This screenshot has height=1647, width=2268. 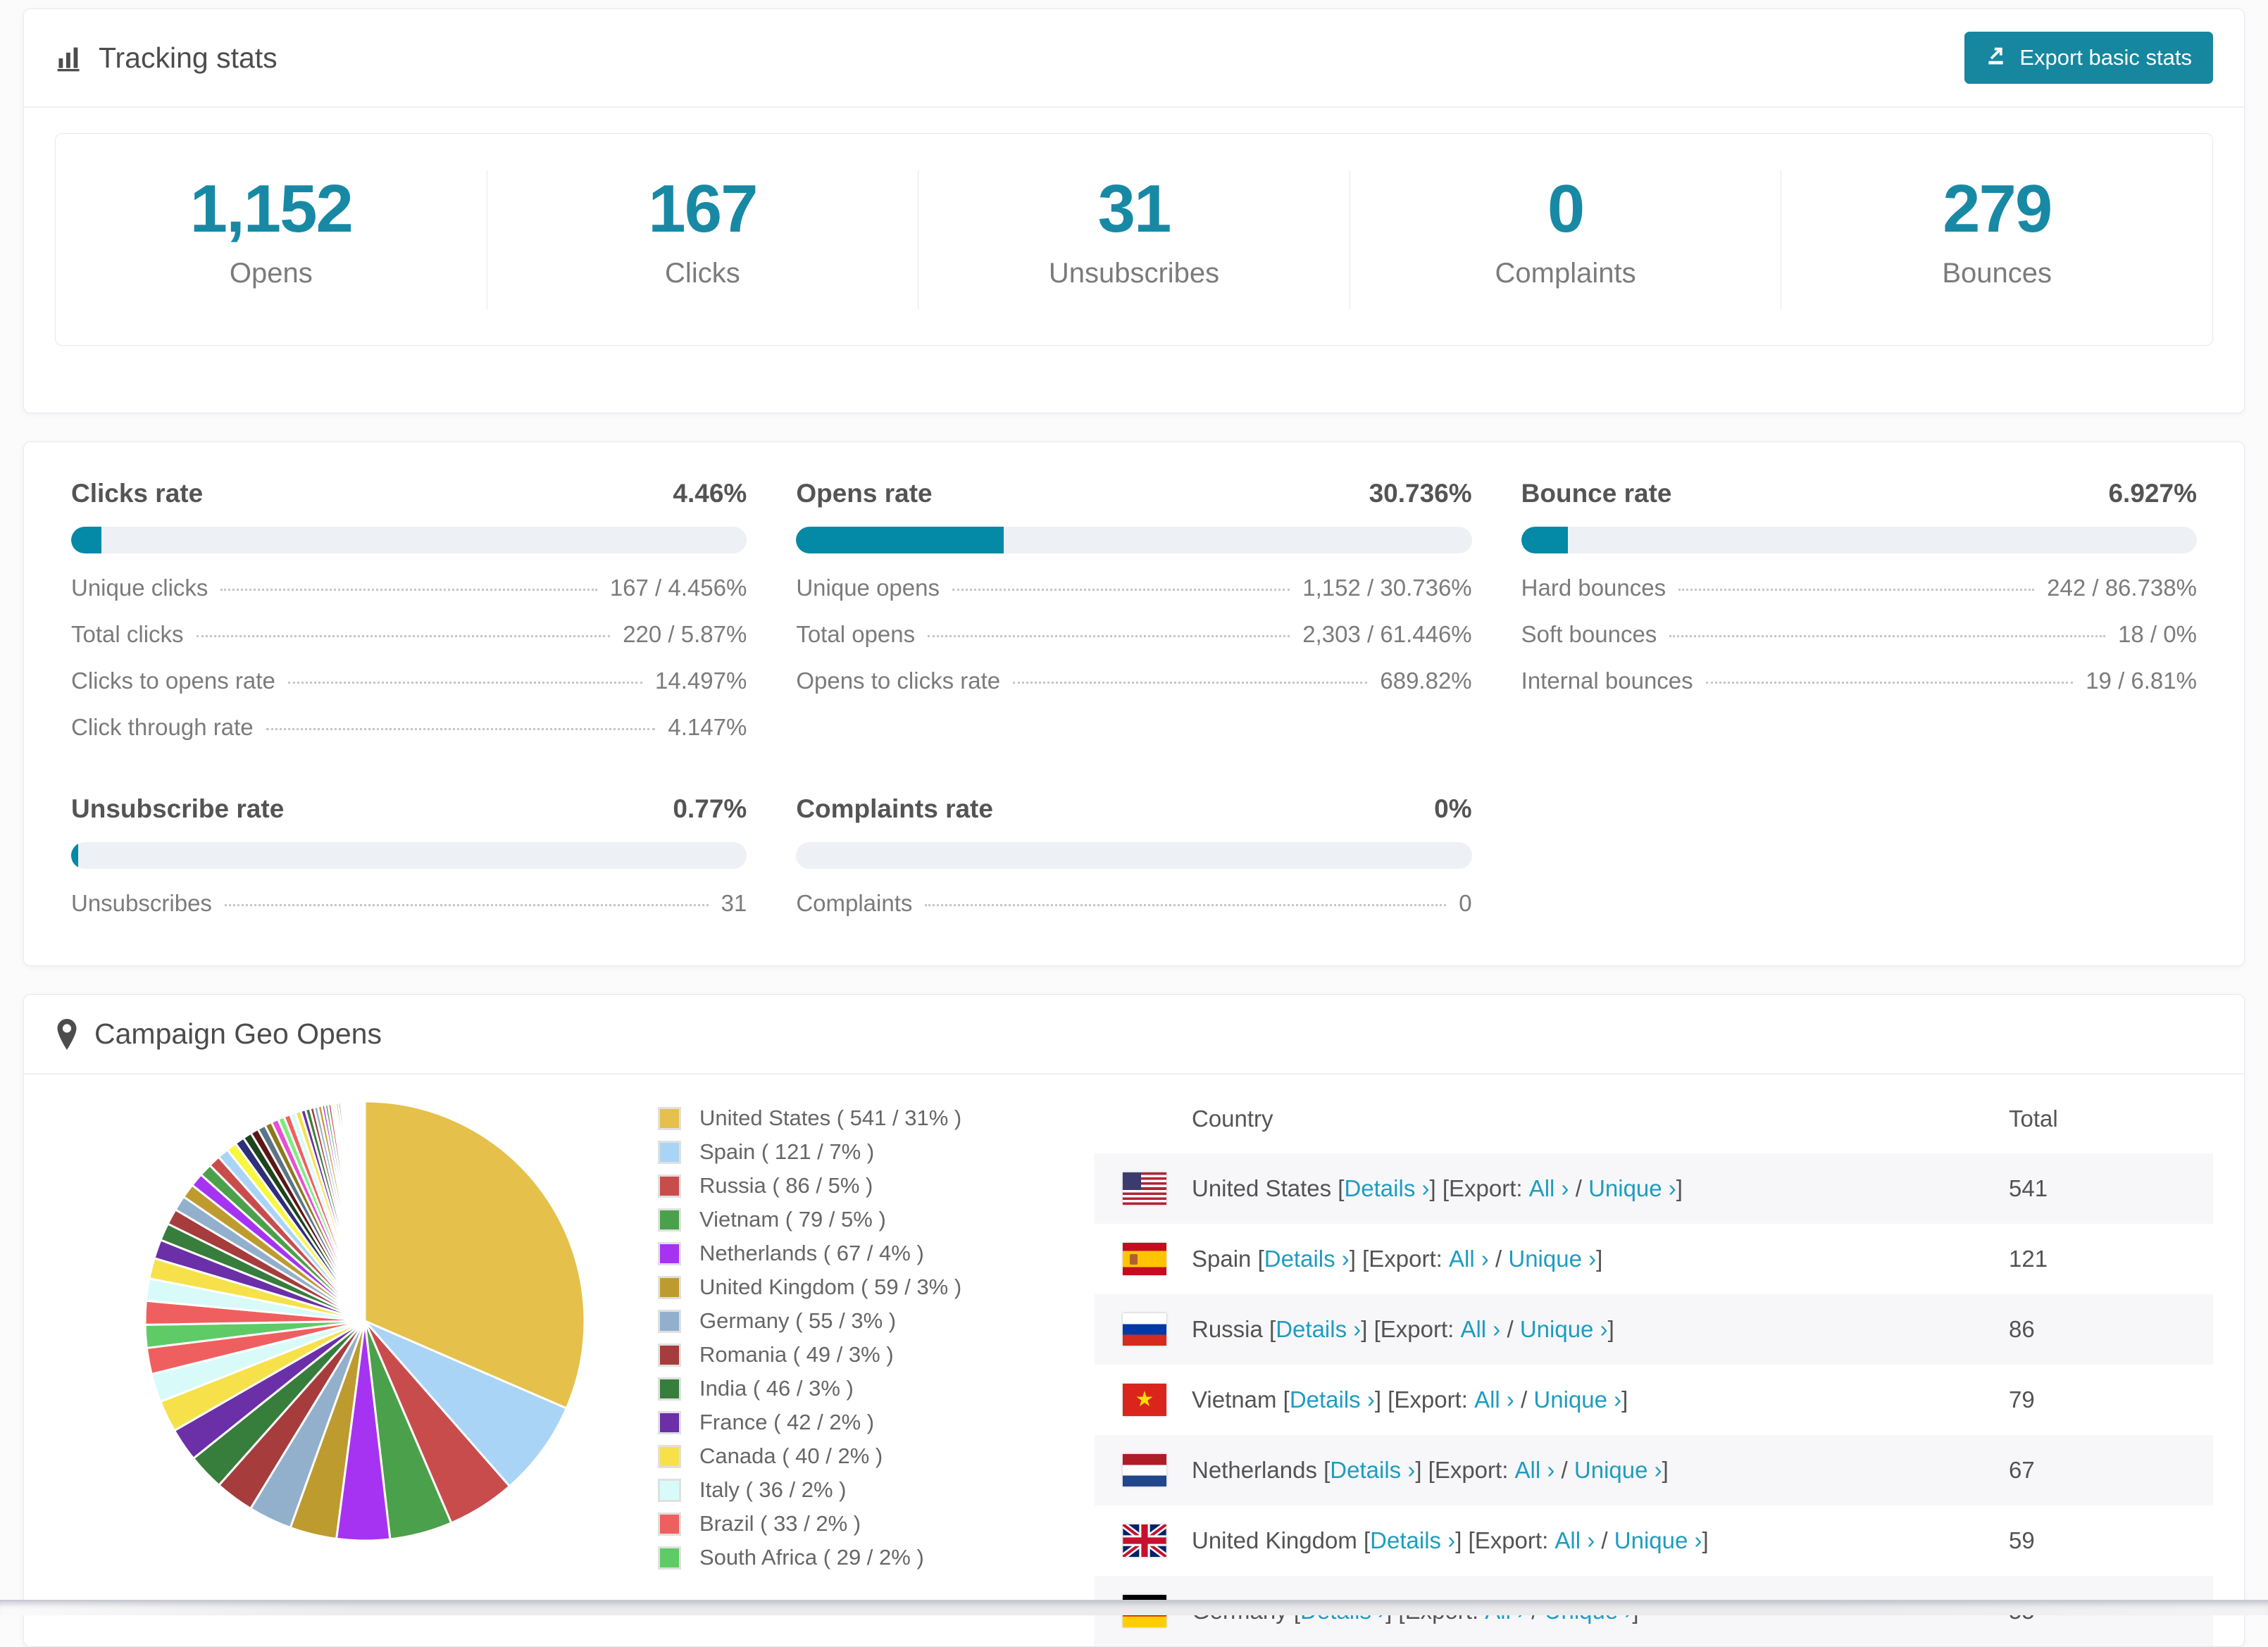 I want to click on export-basic-stats-button: Export basic stats, so click(x=2089, y=58).